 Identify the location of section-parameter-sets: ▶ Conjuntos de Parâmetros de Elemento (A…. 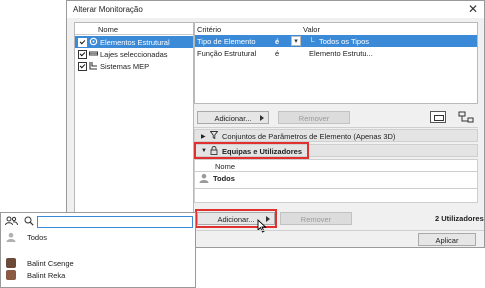
(336, 135).